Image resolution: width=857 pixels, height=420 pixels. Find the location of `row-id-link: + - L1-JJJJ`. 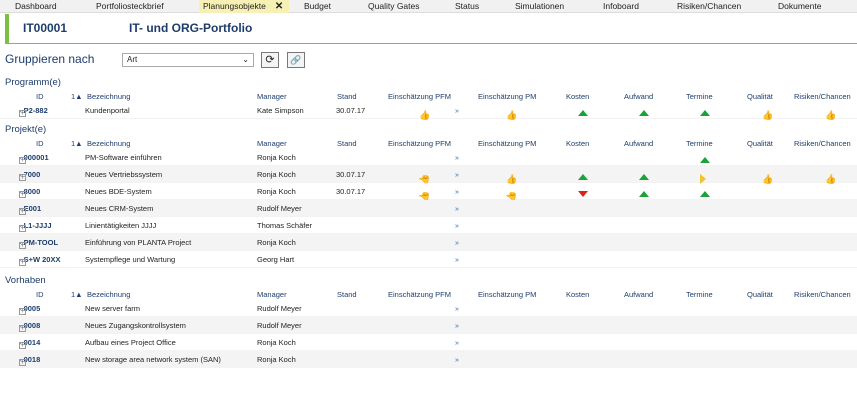

row-id-link: + - L1-JJJJ is located at coordinates (35, 226).